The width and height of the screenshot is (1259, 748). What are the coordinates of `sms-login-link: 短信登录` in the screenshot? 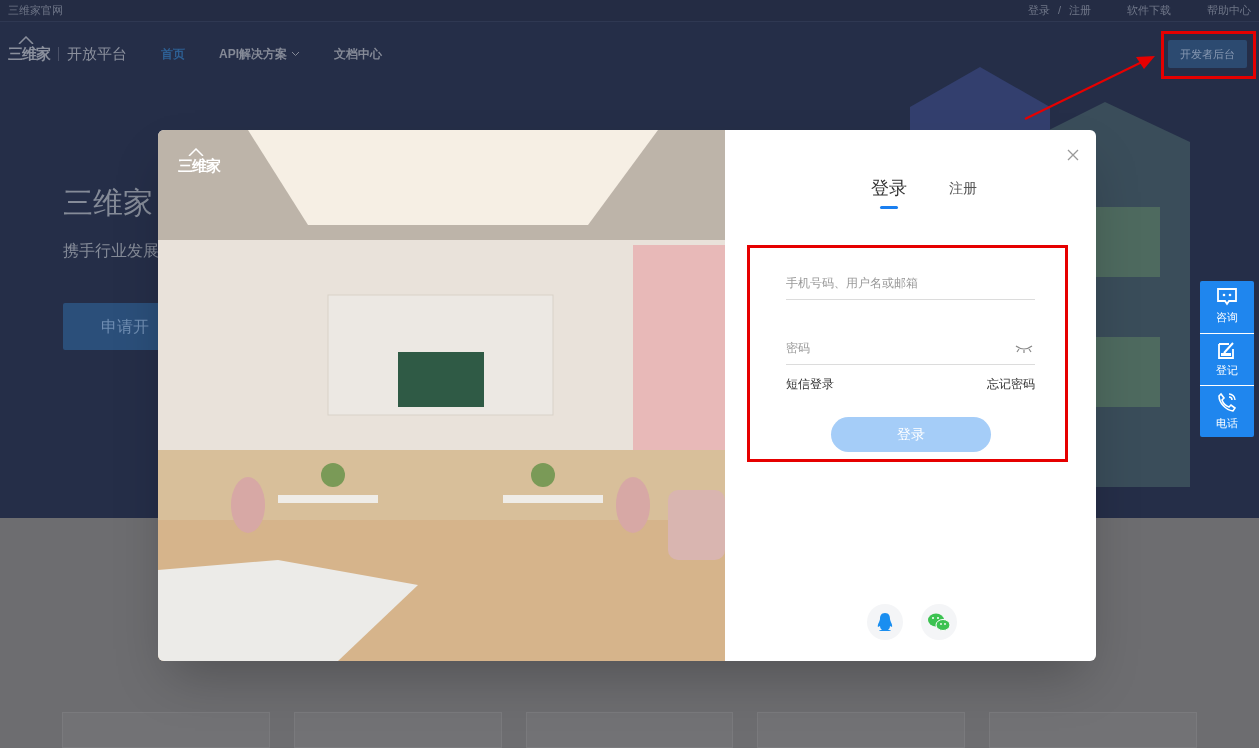 It's located at (810, 384).